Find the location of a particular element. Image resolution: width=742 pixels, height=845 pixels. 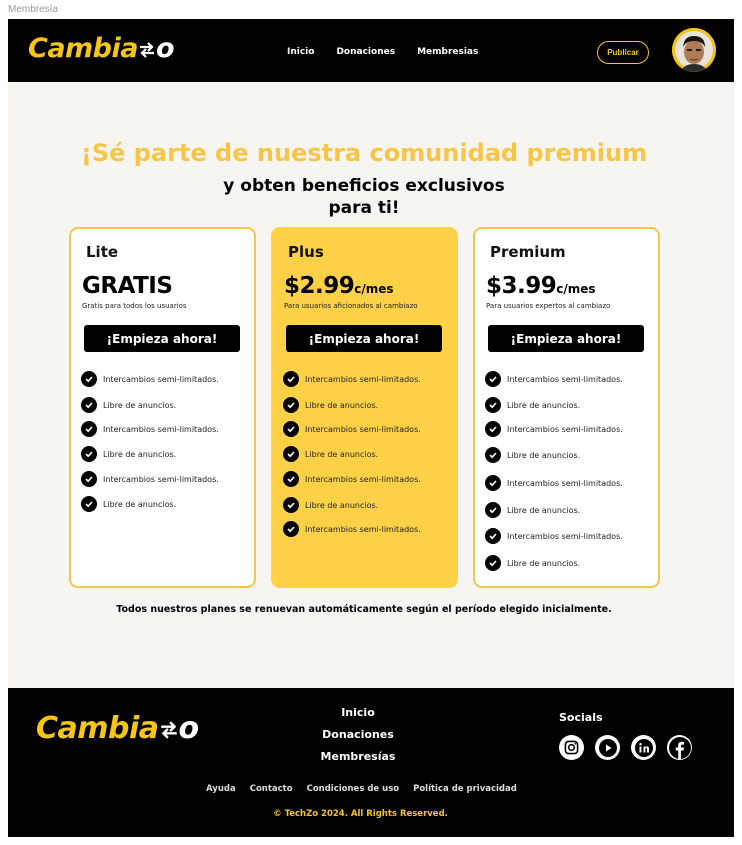

hero-subtitle: y obten beneficios exclusivos para ti! is located at coordinates (364, 197).